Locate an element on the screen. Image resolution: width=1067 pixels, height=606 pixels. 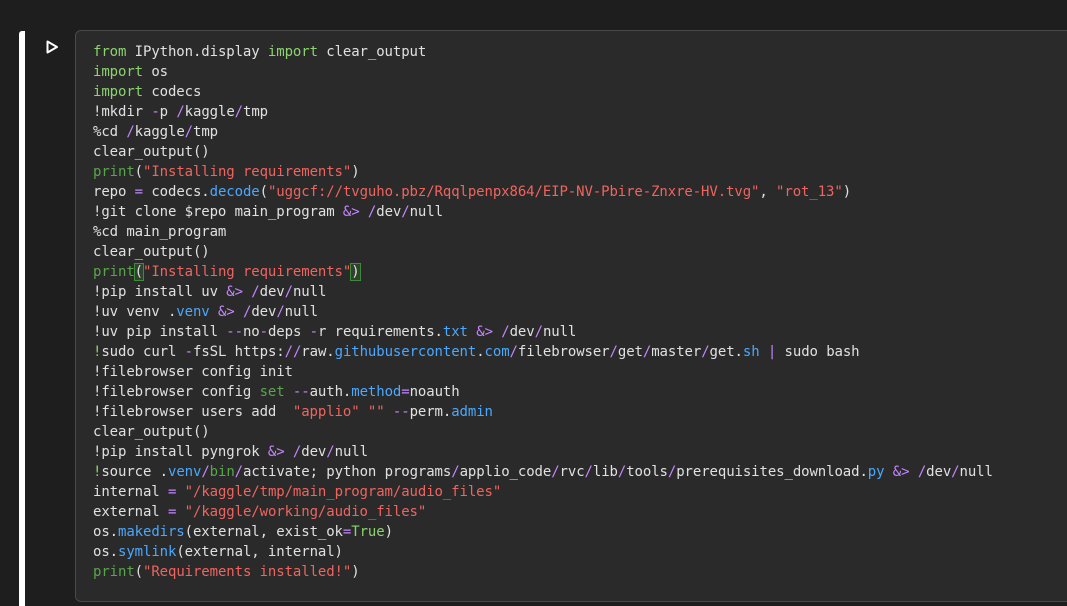
code-line: os.symlink(external, internal) is located at coordinates (543, 552).